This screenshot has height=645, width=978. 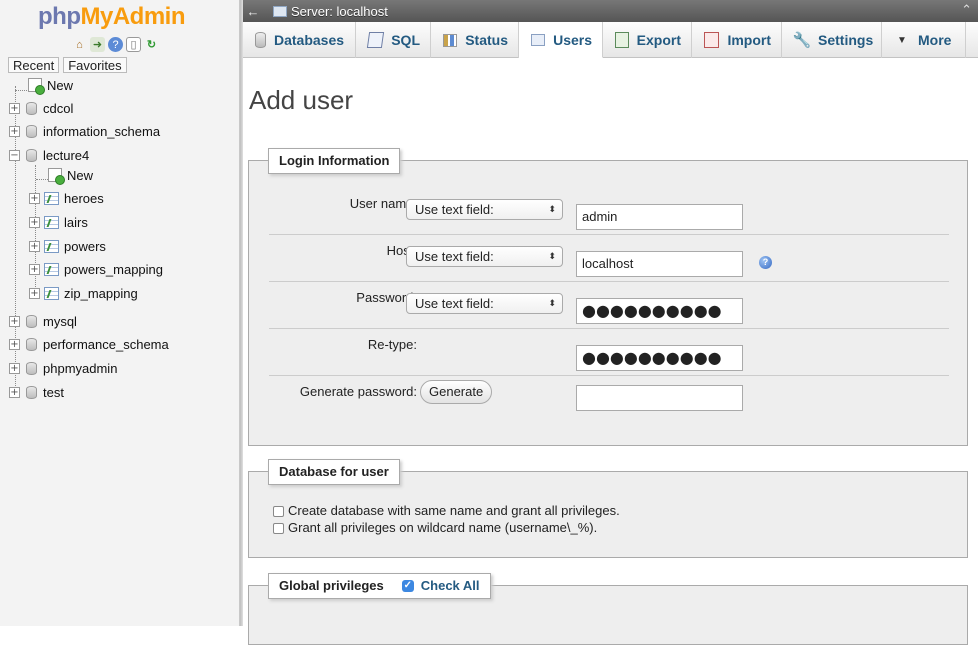 What do you see at coordinates (608, 609) in the screenshot?
I see `global-privileges-fieldset: Global privileges ✓ Check All` at bounding box center [608, 609].